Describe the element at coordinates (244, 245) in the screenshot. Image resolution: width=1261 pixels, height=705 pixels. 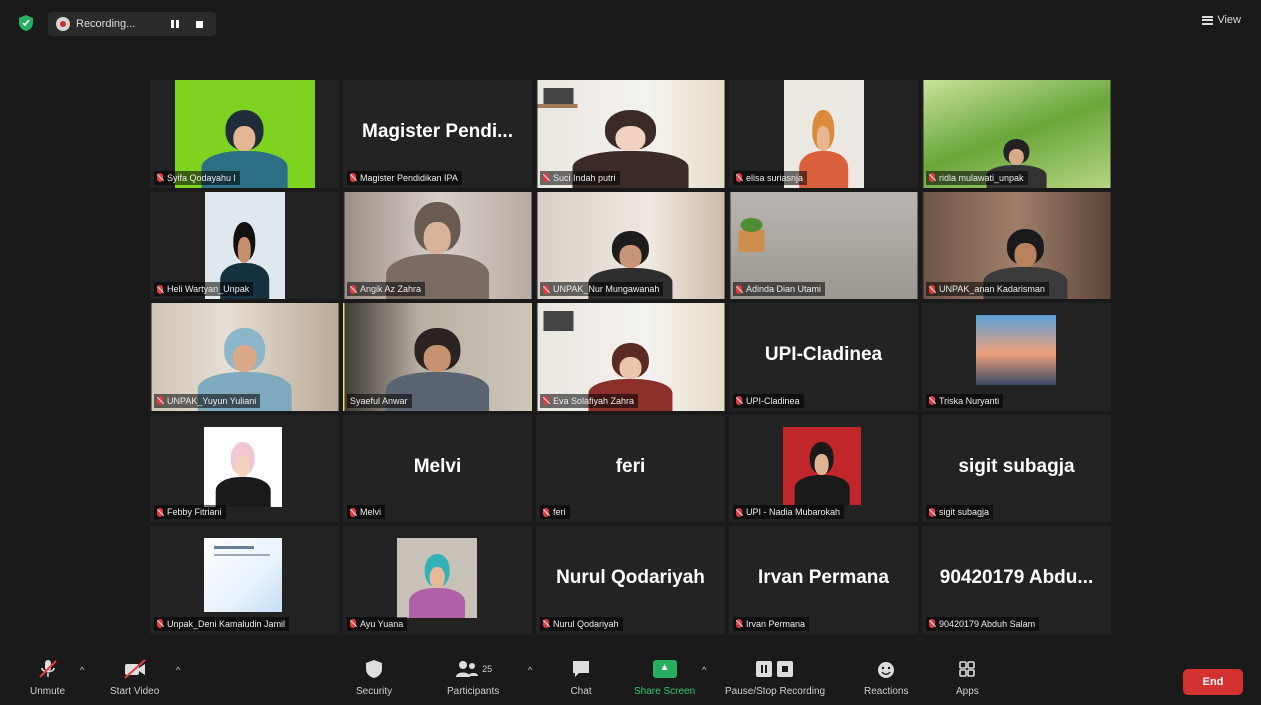
I see `participant-tile: Heli Wartyan_Unpak` at that location.